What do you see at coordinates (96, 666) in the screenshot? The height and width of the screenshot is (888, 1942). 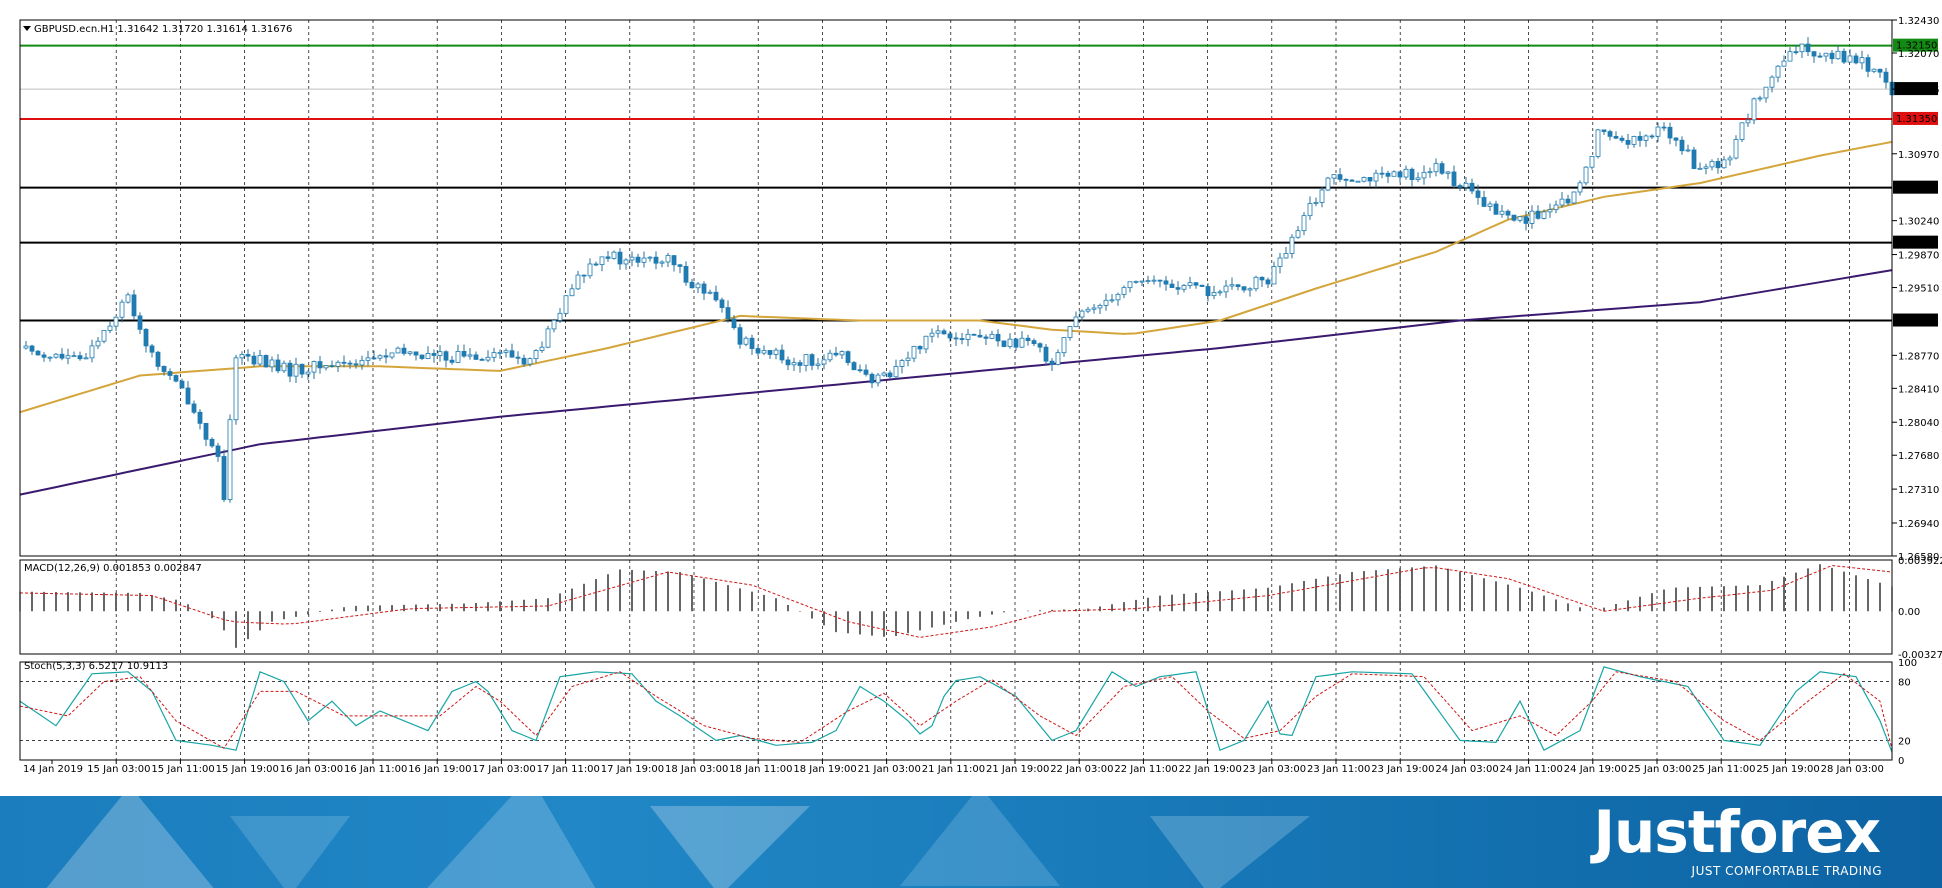 I see `stoch-header: Stoch(5,3,3) 6.5217 10.9113` at bounding box center [96, 666].